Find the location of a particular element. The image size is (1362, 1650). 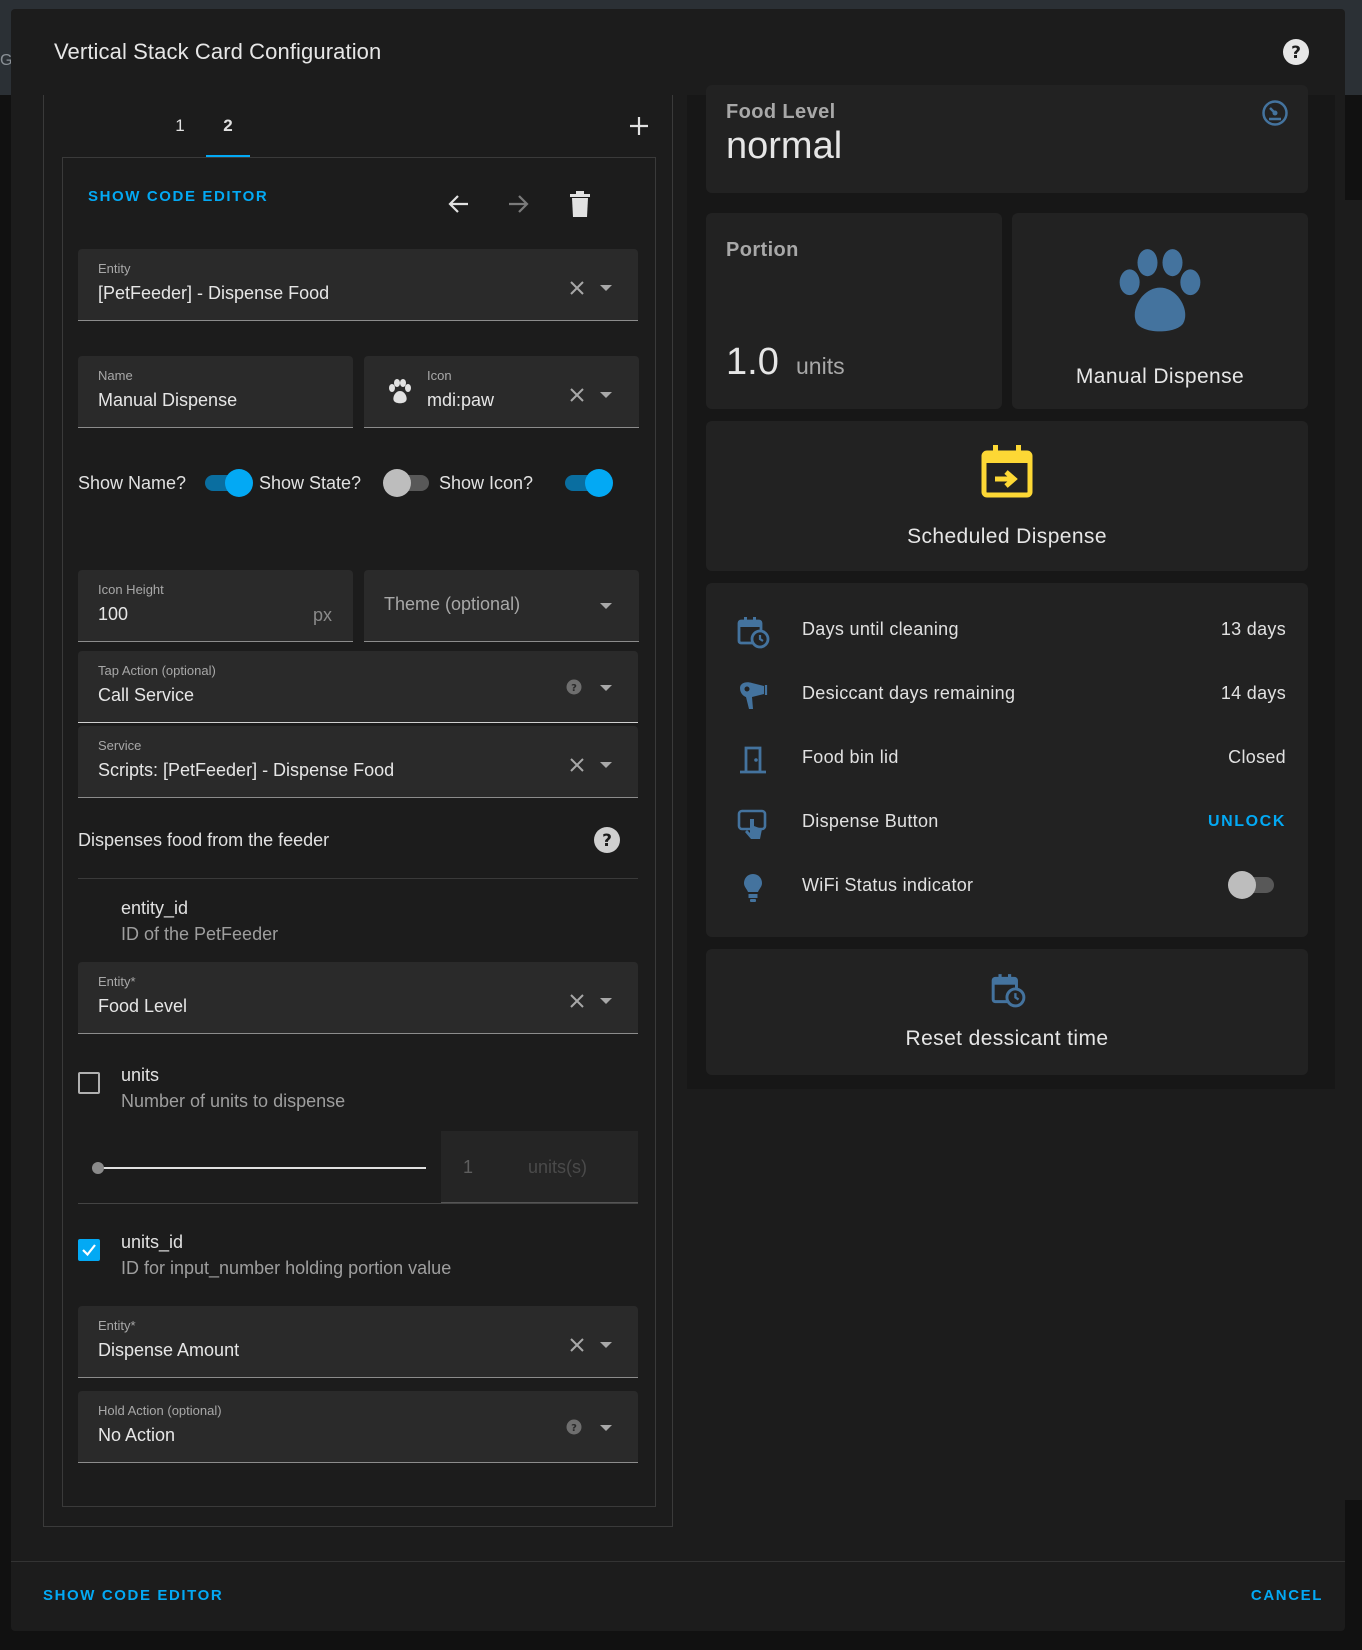

manual-dispense-label: Manual Dispense is located at coordinates (1160, 376).